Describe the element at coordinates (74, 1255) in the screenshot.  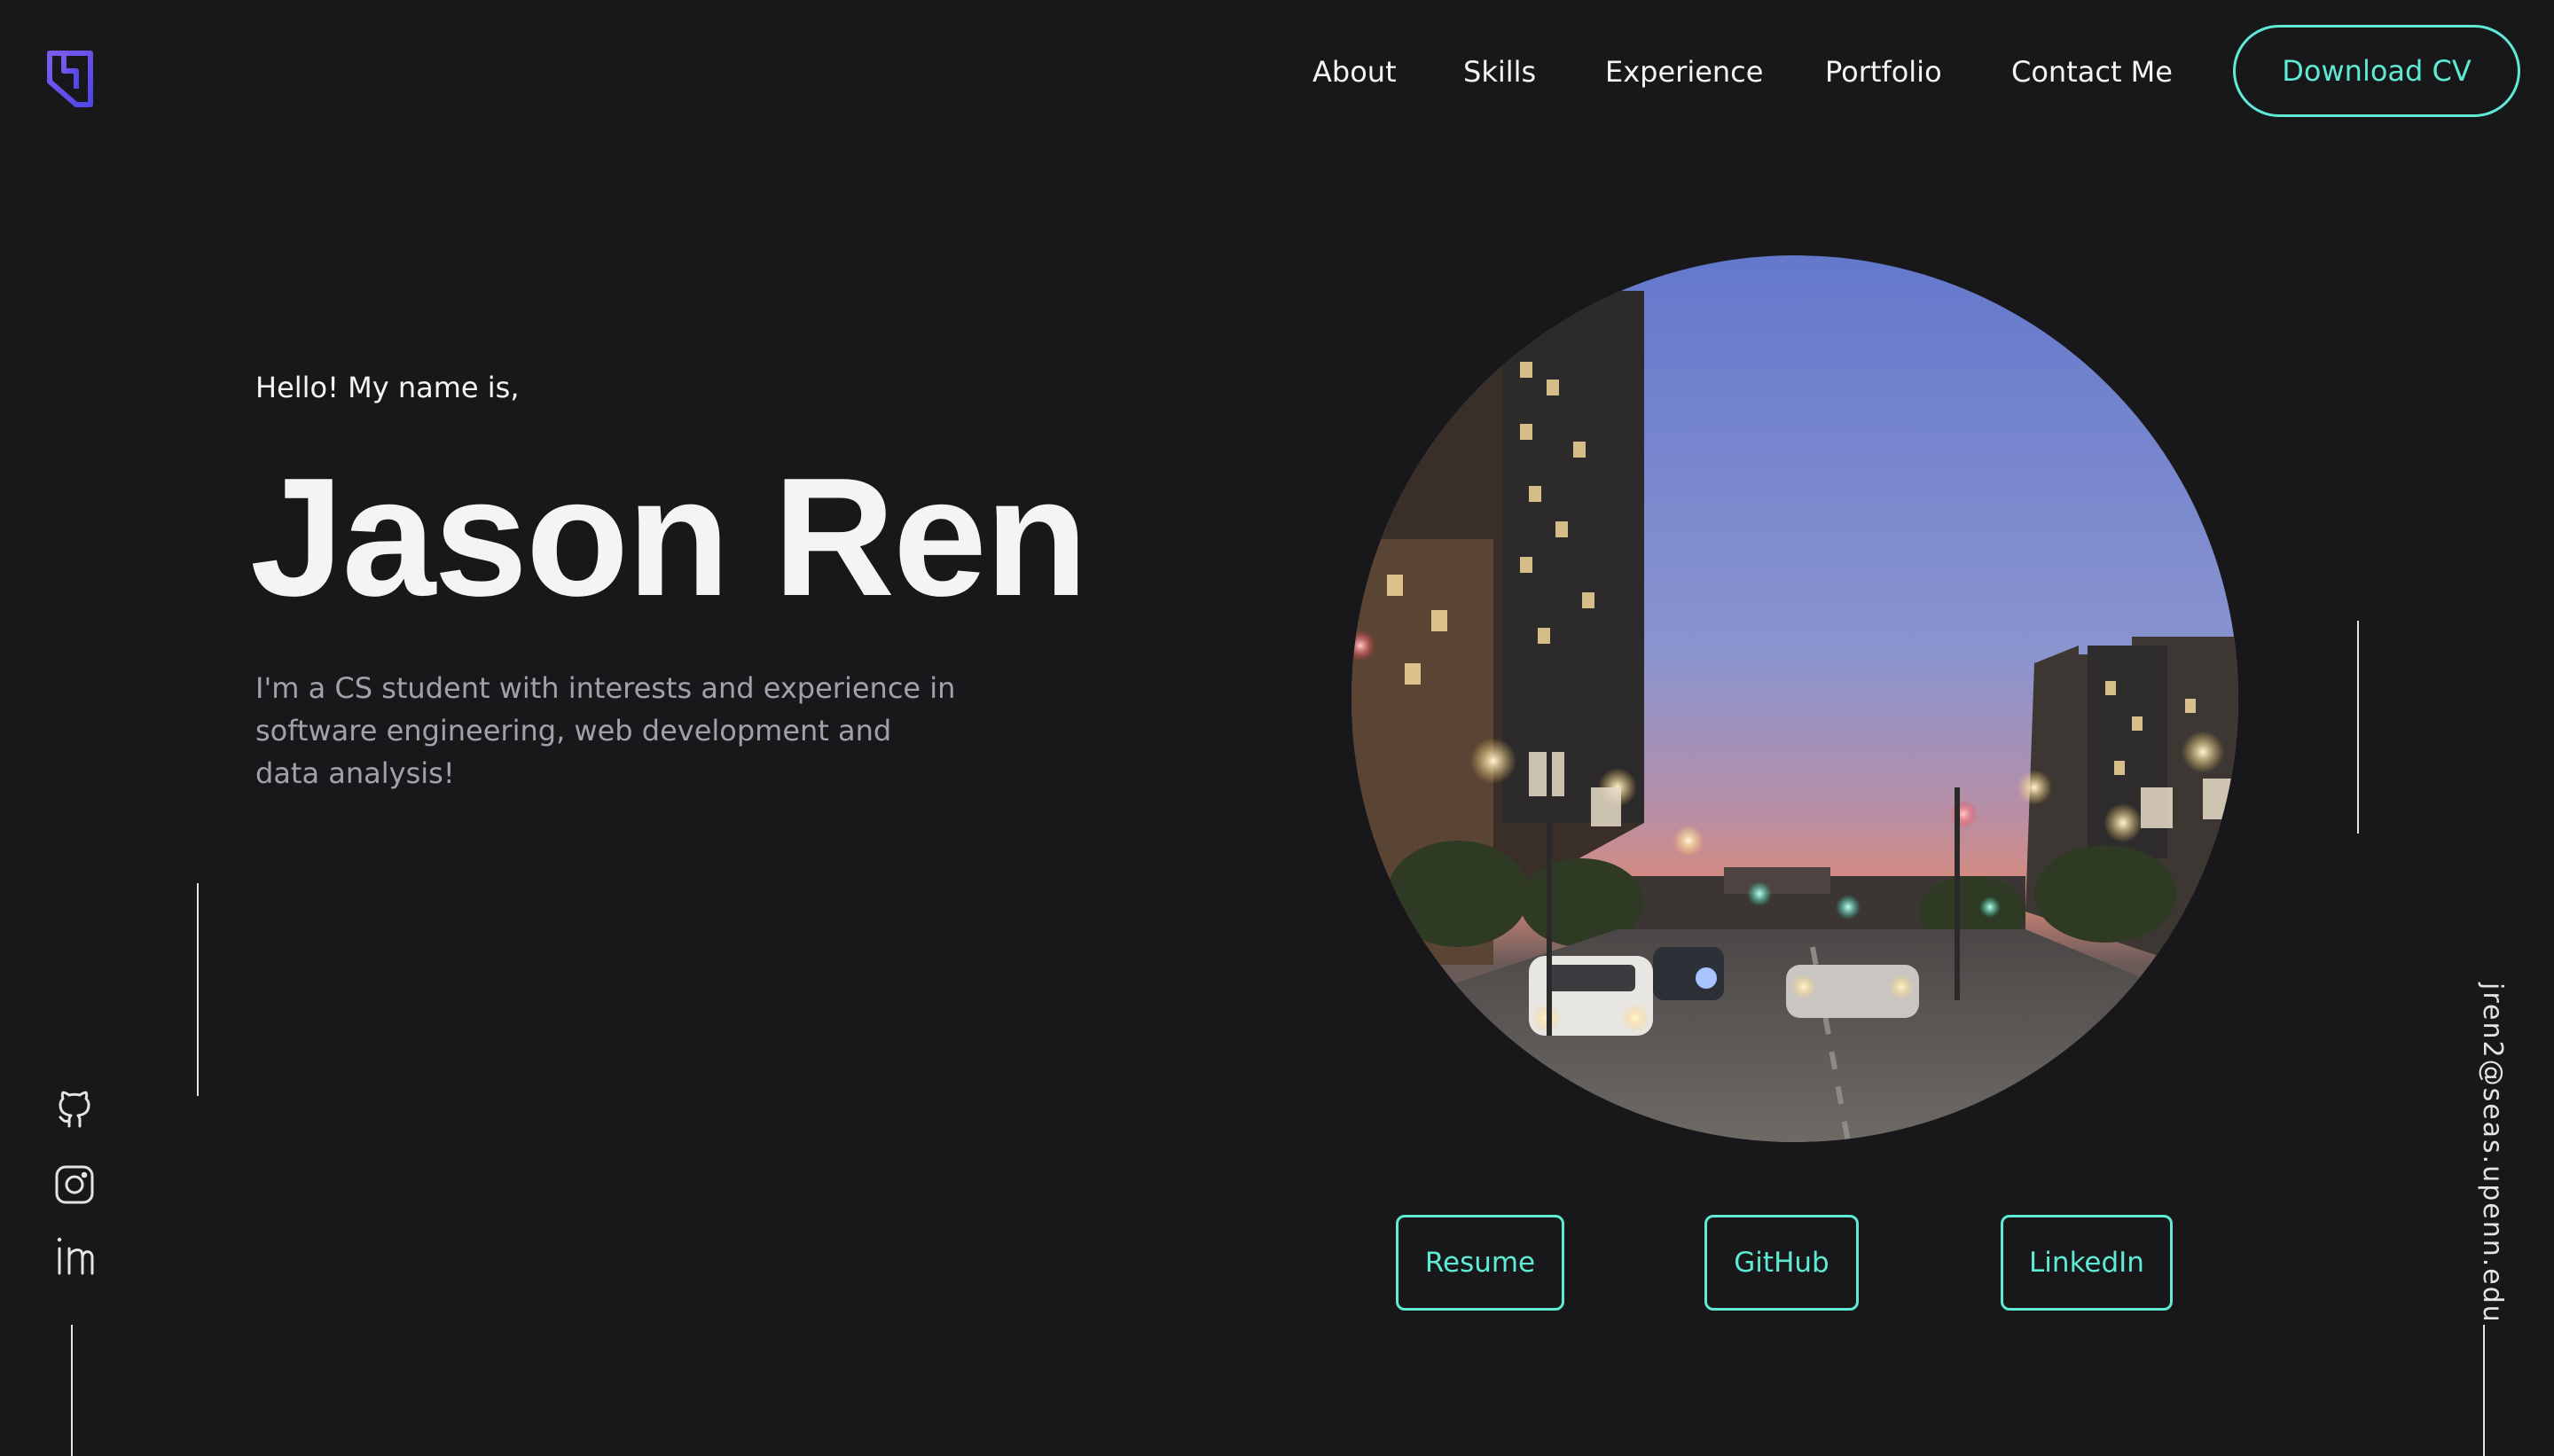
I see `linkedin-icon` at that location.